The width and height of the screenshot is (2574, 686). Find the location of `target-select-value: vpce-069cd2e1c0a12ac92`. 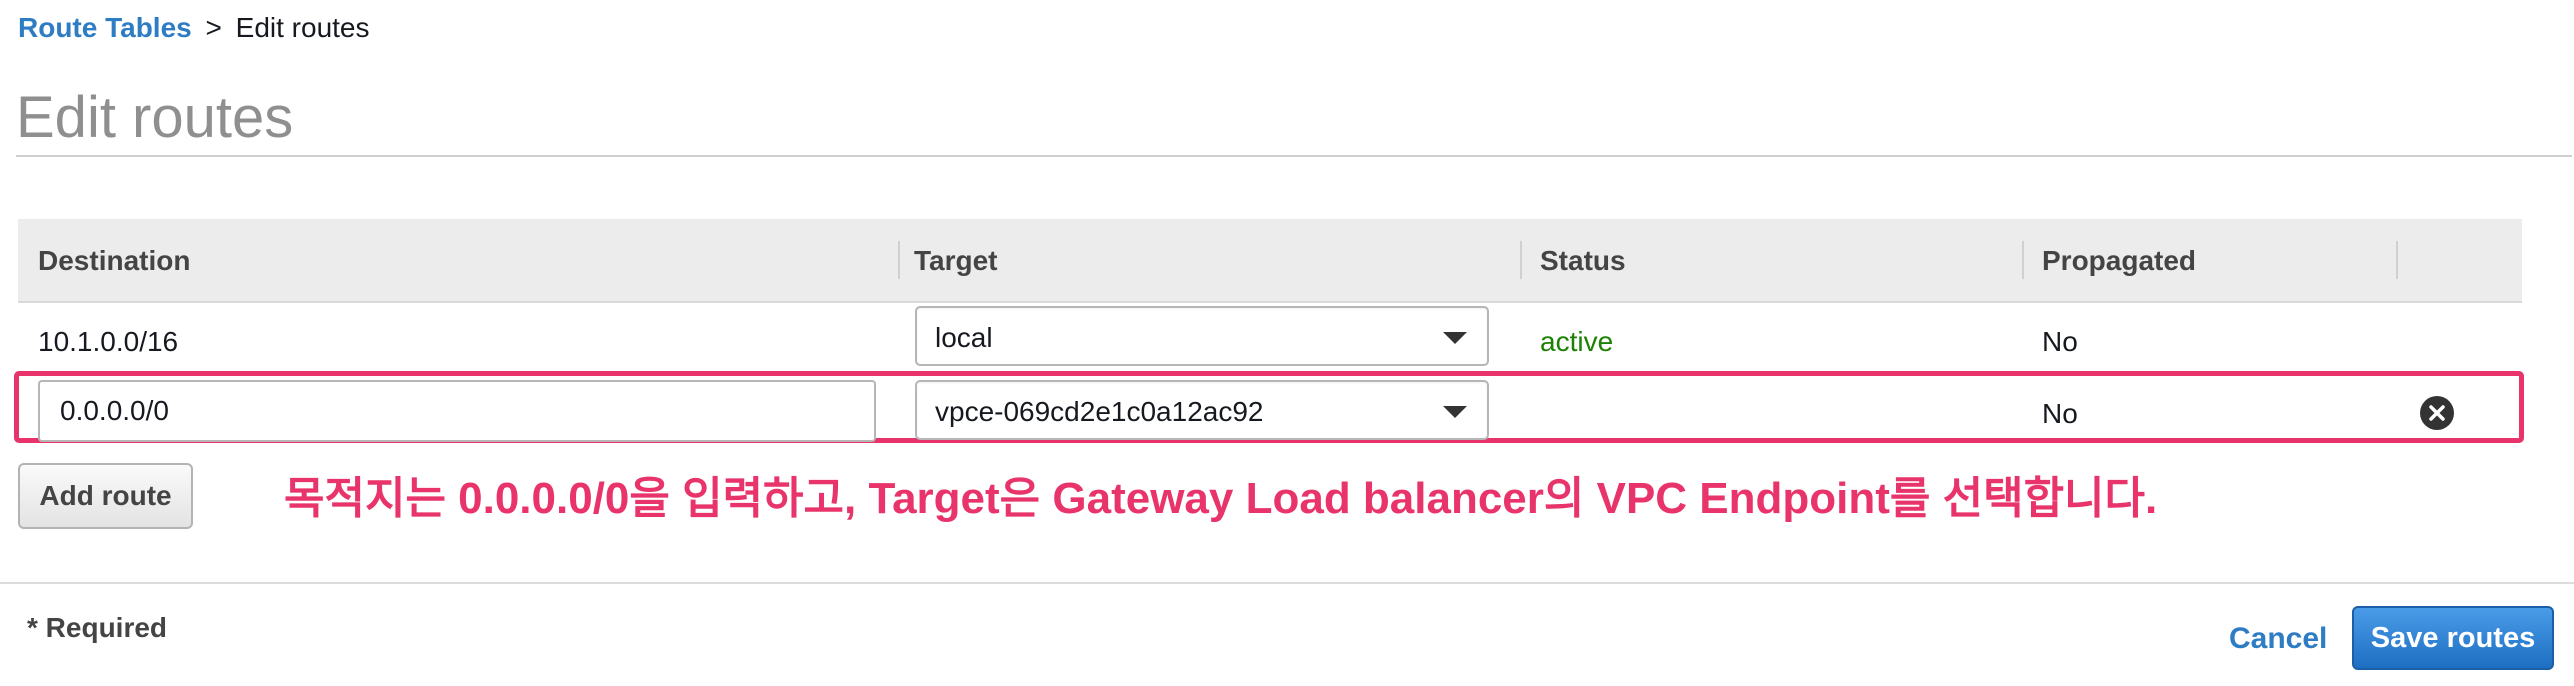

target-select-value: vpce-069cd2e1c0a12ac92 is located at coordinates (1099, 411).